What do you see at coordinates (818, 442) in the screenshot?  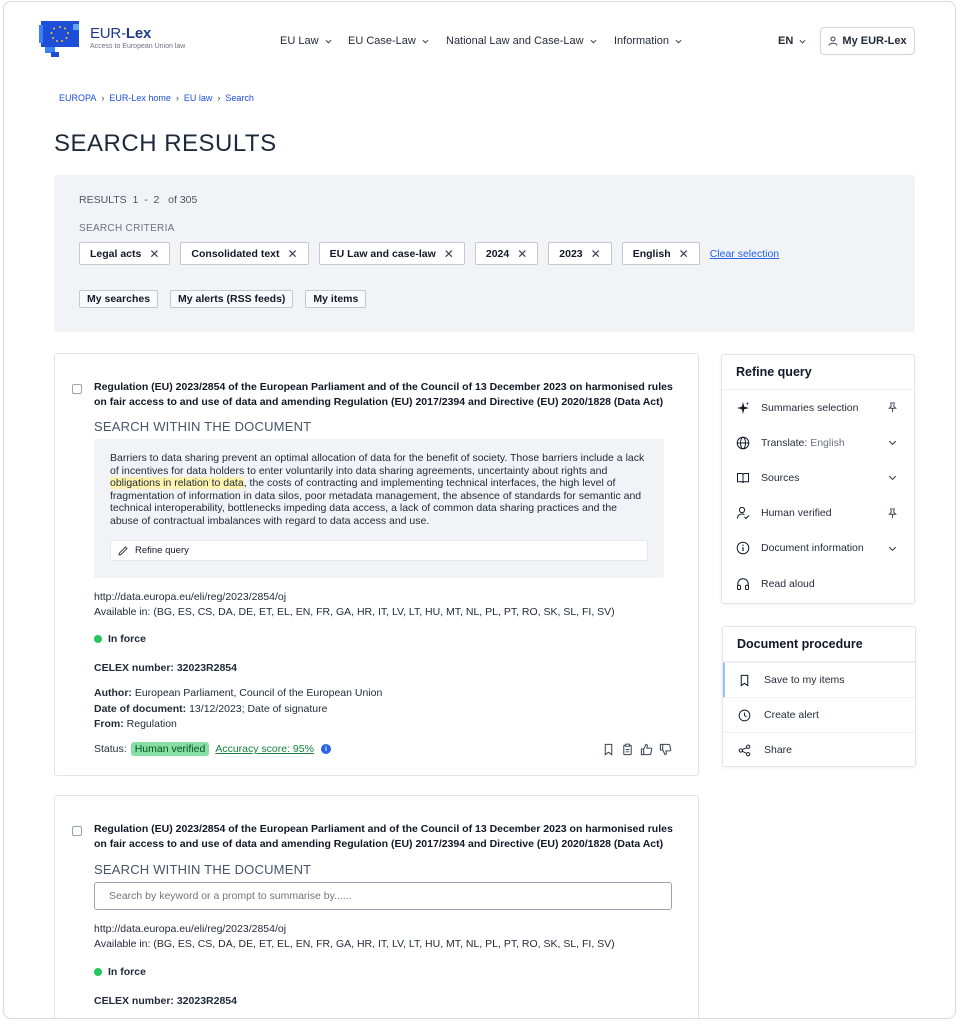 I see `translate-item: Translate: English` at bounding box center [818, 442].